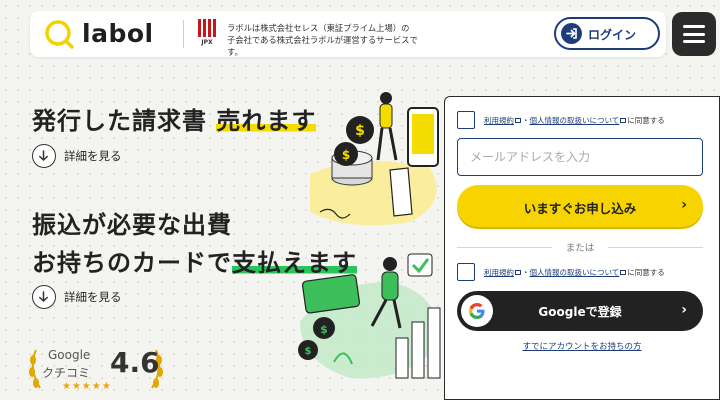  Describe the element at coordinates (96, 370) in the screenshot. I see `google-rating-badge: Google クチコミ 4.6 ★★★★★` at that location.